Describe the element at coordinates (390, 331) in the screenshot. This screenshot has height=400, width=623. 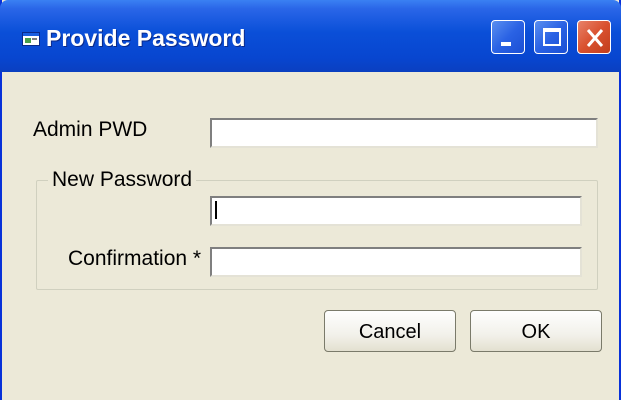
I see `cancel-button: Cancel` at that location.